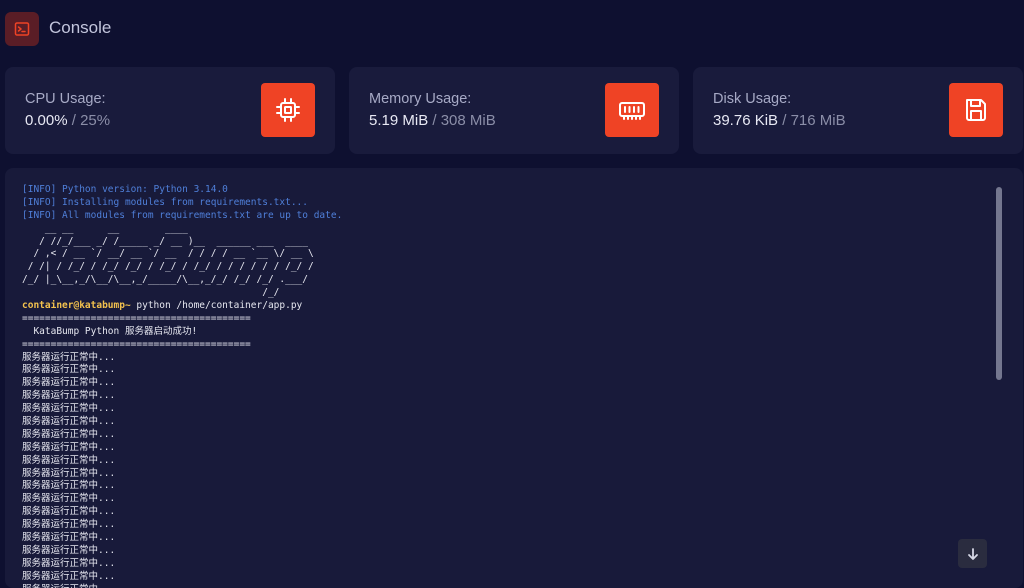 The width and height of the screenshot is (1024, 588). I want to click on header: Console, so click(512, 29).